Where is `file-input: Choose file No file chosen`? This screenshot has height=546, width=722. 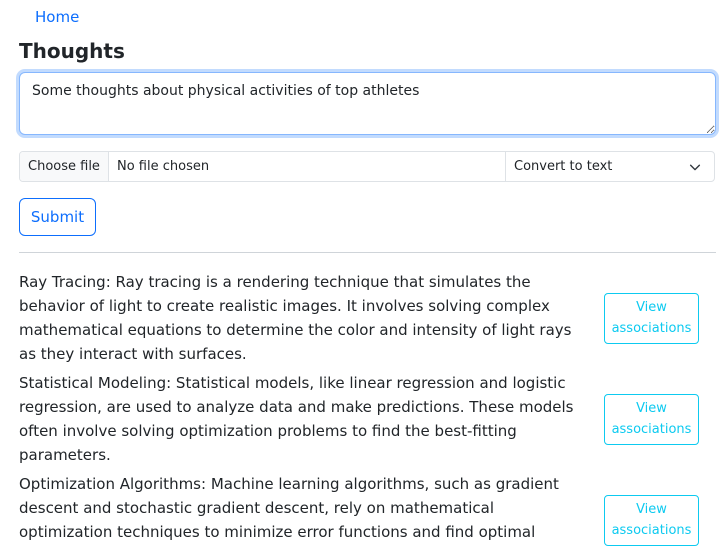
file-input: Choose file No file chosen is located at coordinates (263, 166).